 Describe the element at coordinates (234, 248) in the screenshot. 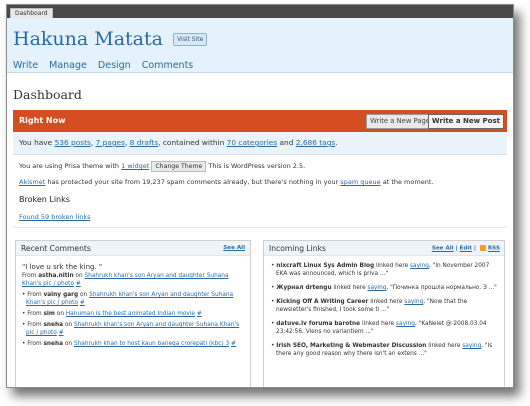

I see `see-all-comments-link: See All` at that location.